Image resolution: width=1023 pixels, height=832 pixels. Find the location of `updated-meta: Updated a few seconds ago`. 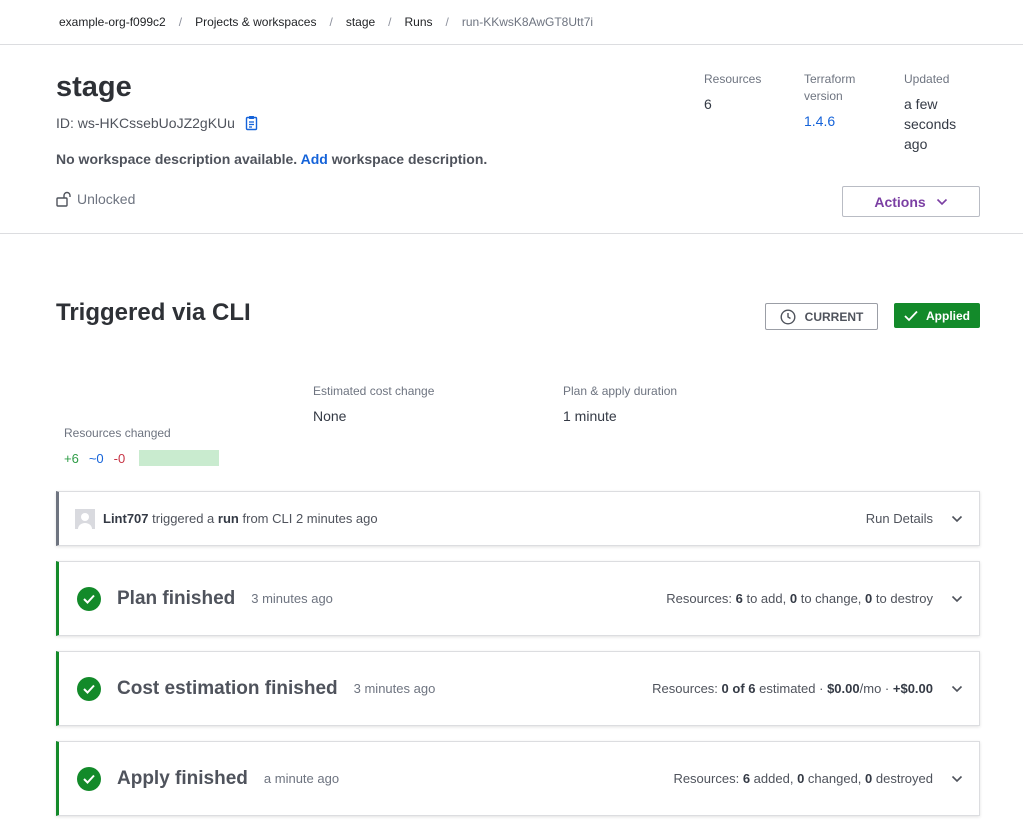

updated-meta: Updated a few seconds ago is located at coordinates (930, 112).